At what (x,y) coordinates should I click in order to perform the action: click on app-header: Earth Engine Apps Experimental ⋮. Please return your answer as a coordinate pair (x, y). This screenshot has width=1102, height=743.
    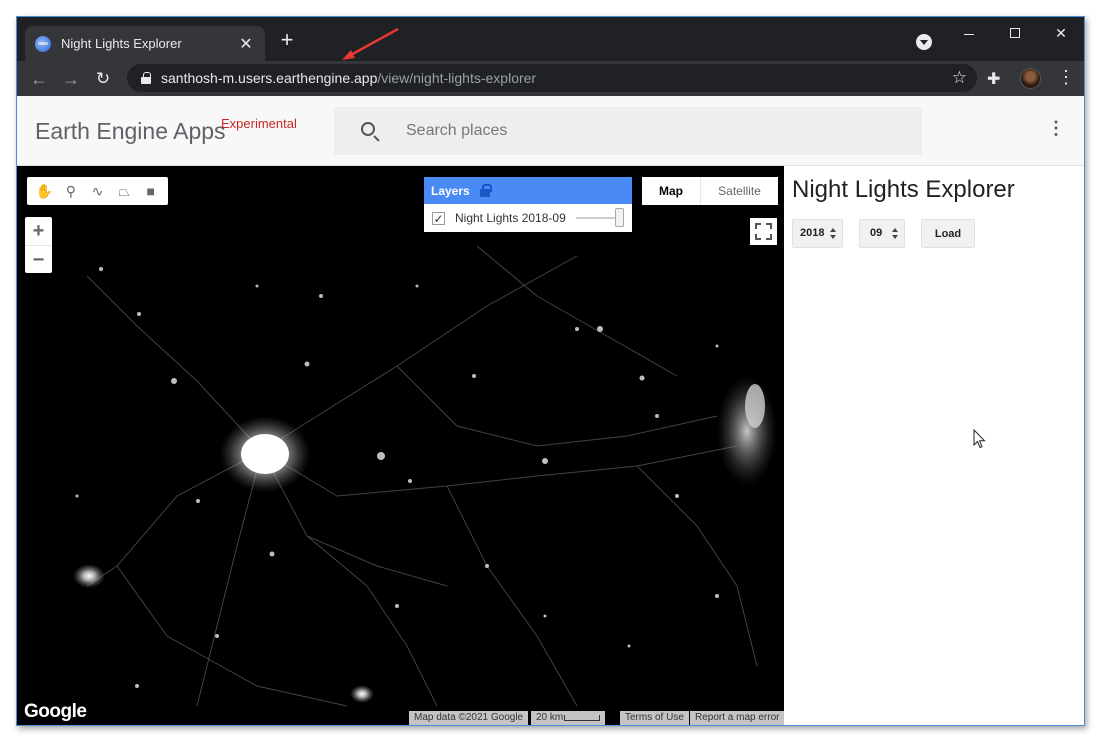
    Looking at the image, I should click on (550, 131).